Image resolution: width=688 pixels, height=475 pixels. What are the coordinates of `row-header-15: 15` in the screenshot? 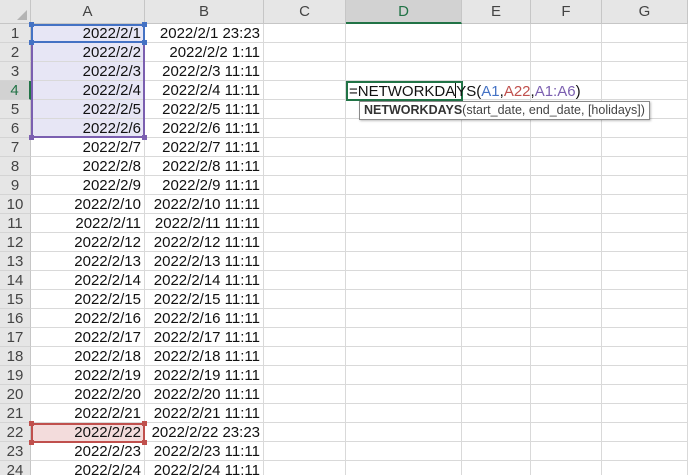 It's located at (15, 299).